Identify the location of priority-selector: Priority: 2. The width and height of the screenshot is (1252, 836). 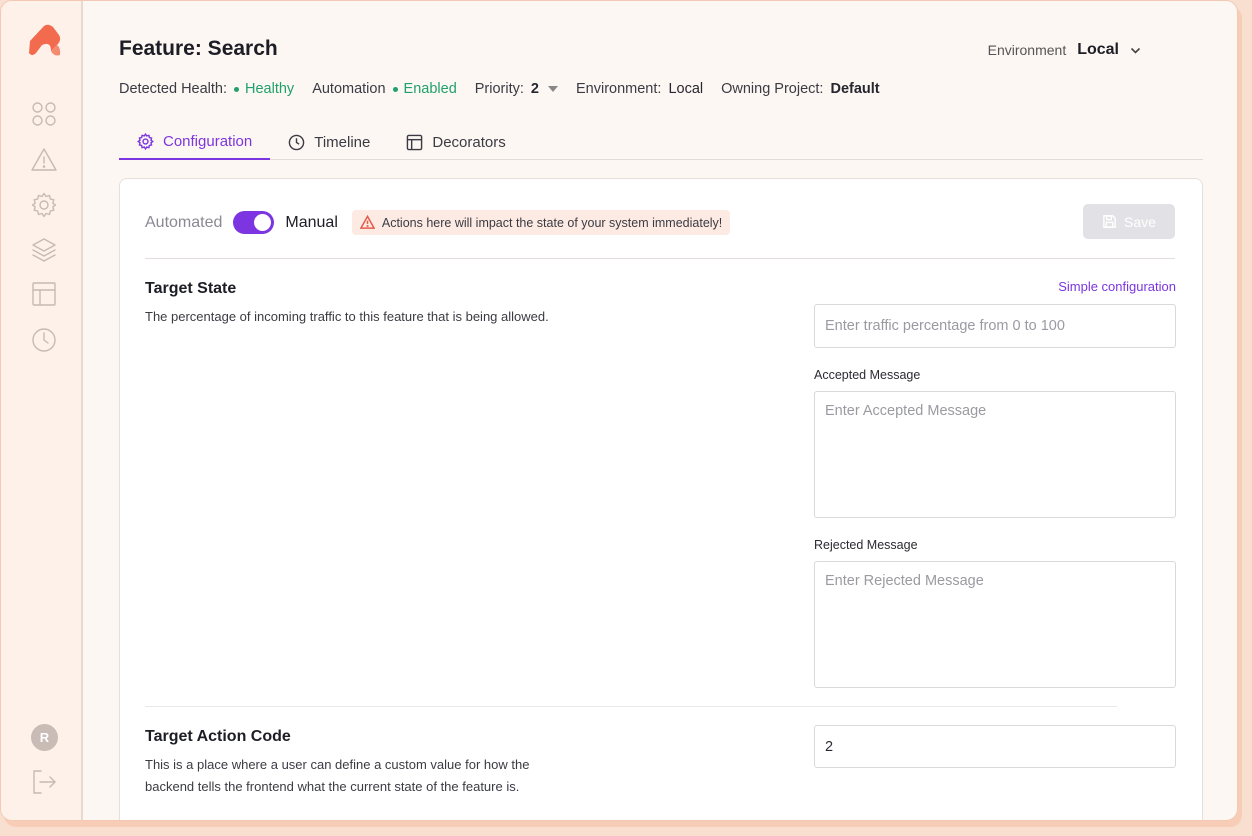
(516, 89).